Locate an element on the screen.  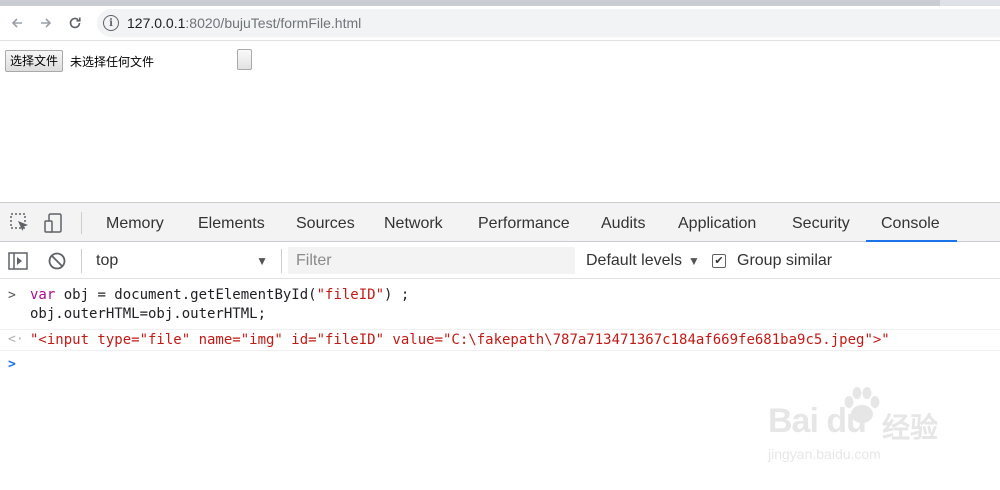
url-path: :8020/bujuTest/formFile.html is located at coordinates (273, 23).